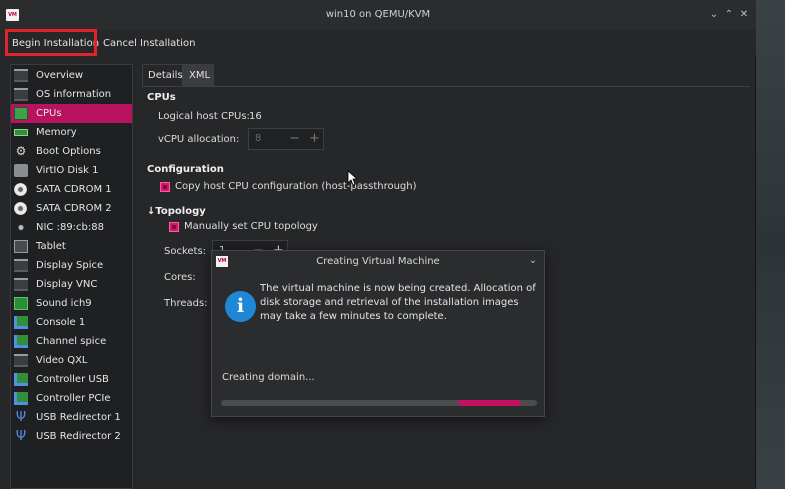 The image size is (785, 489). I want to click on cores-label: Cores:, so click(180, 277).